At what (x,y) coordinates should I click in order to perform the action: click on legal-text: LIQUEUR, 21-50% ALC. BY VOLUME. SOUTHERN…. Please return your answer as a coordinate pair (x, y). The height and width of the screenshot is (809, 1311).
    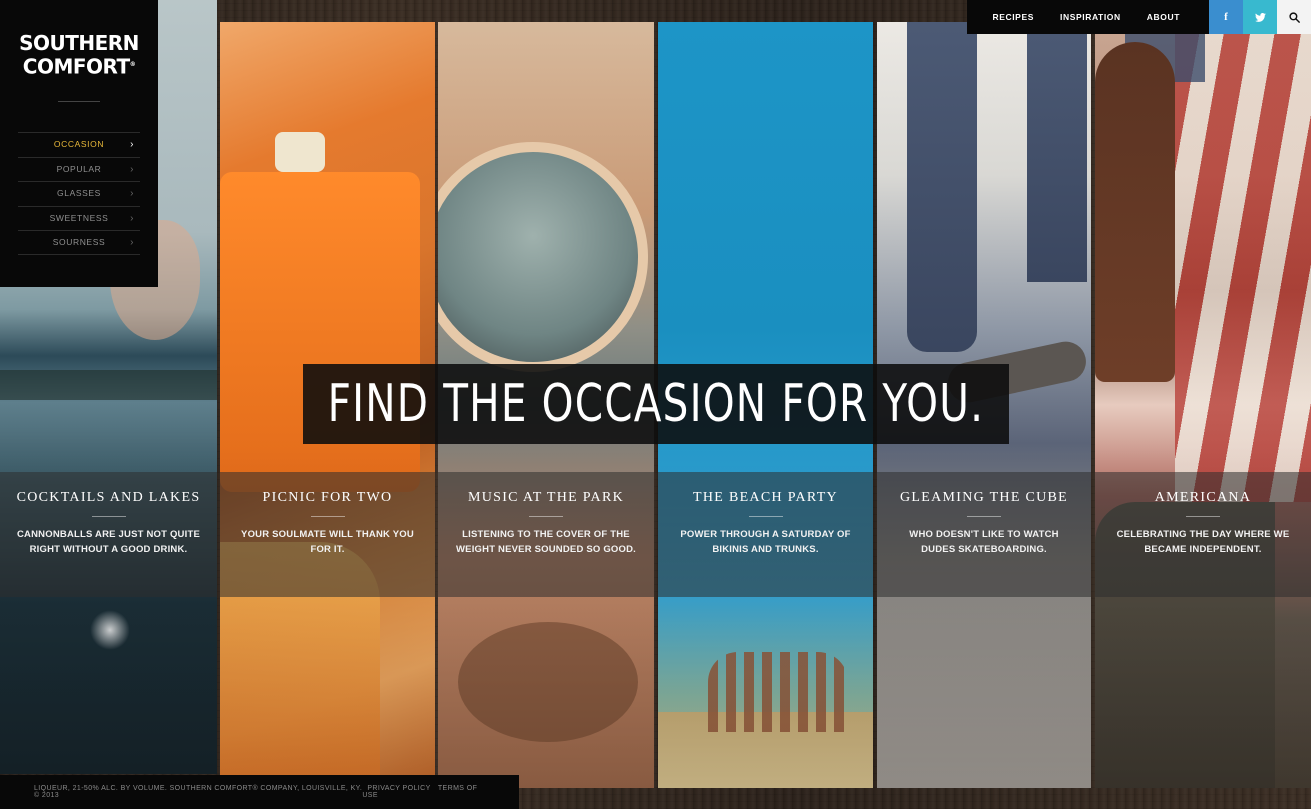
    Looking at the image, I should click on (198, 792).